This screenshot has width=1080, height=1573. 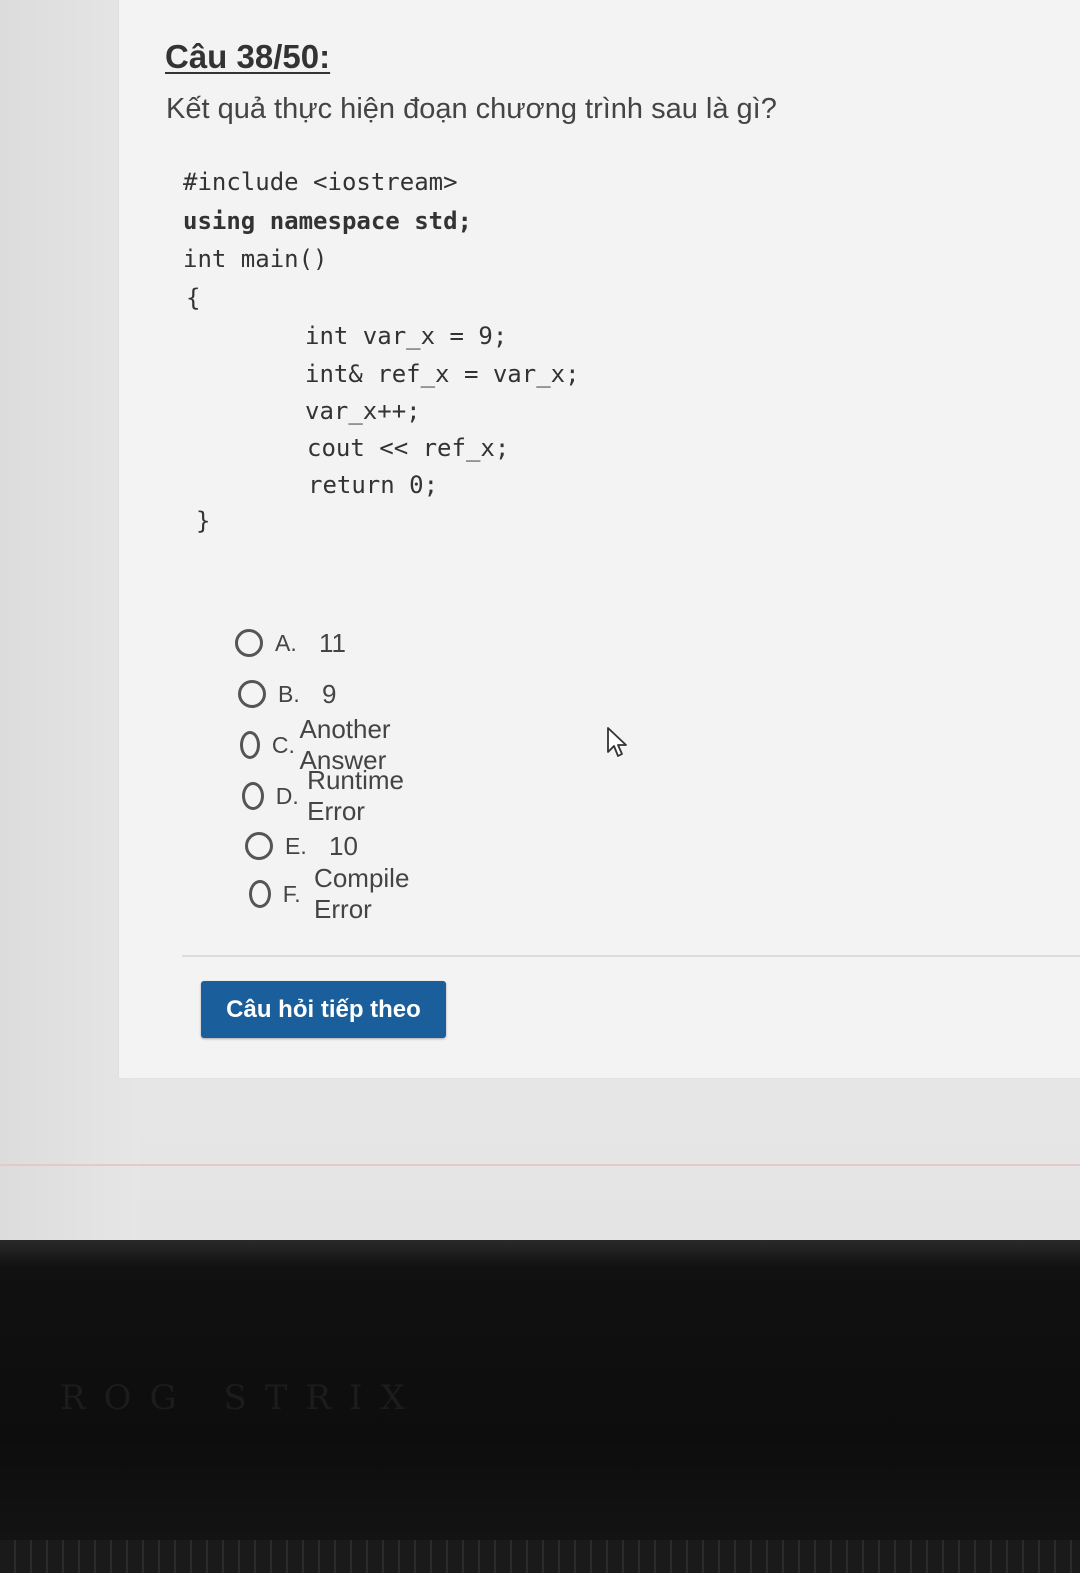 What do you see at coordinates (329, 693) in the screenshot?
I see `option-b-text: 9` at bounding box center [329, 693].